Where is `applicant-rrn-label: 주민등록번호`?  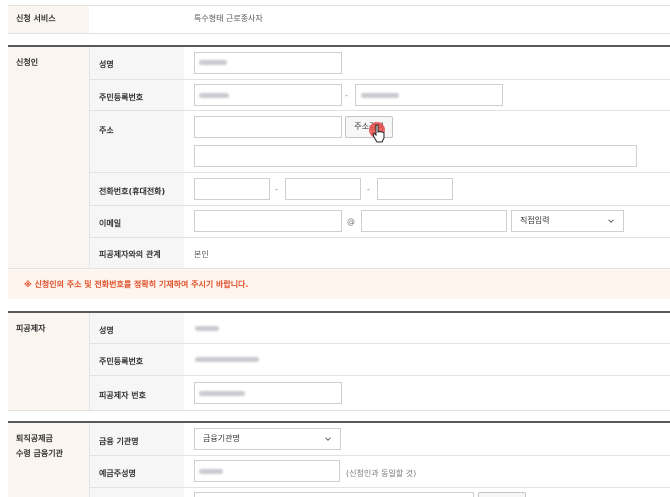 applicant-rrn-label: 주민등록번호 is located at coordinates (121, 97).